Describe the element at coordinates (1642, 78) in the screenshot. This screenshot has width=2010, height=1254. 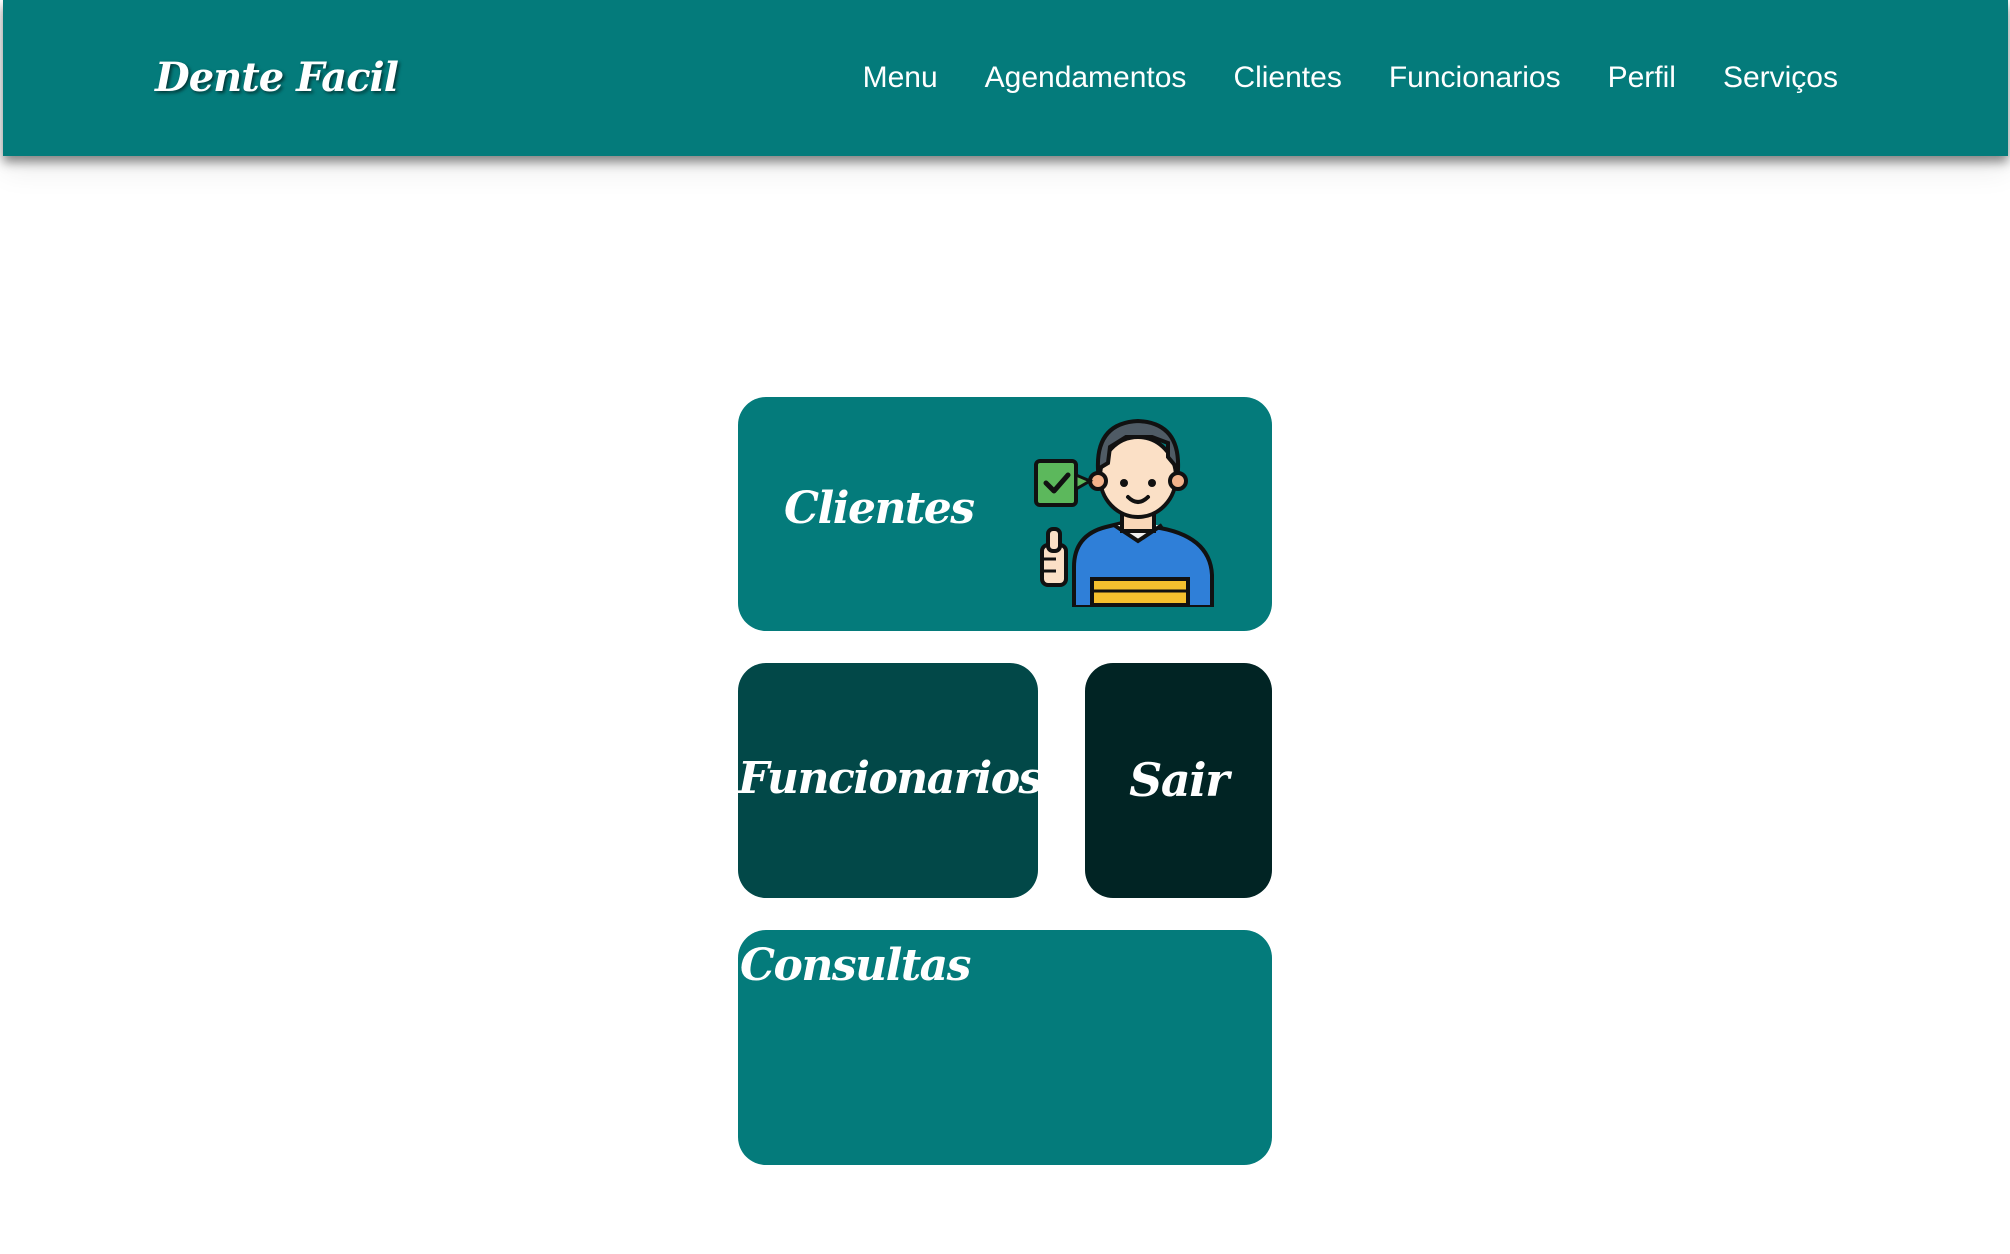
I see `nav-item-perfil: Perfil` at that location.